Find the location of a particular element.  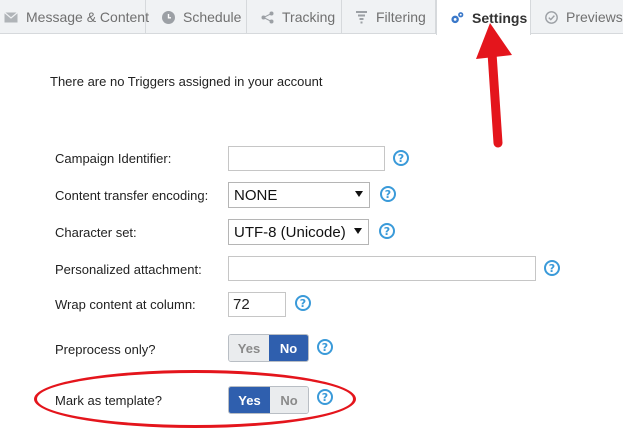

clock-icon is located at coordinates (168, 17).